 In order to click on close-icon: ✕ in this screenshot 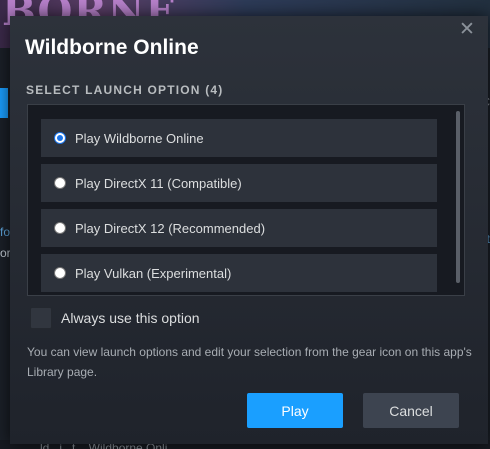, I will do `click(467, 29)`.